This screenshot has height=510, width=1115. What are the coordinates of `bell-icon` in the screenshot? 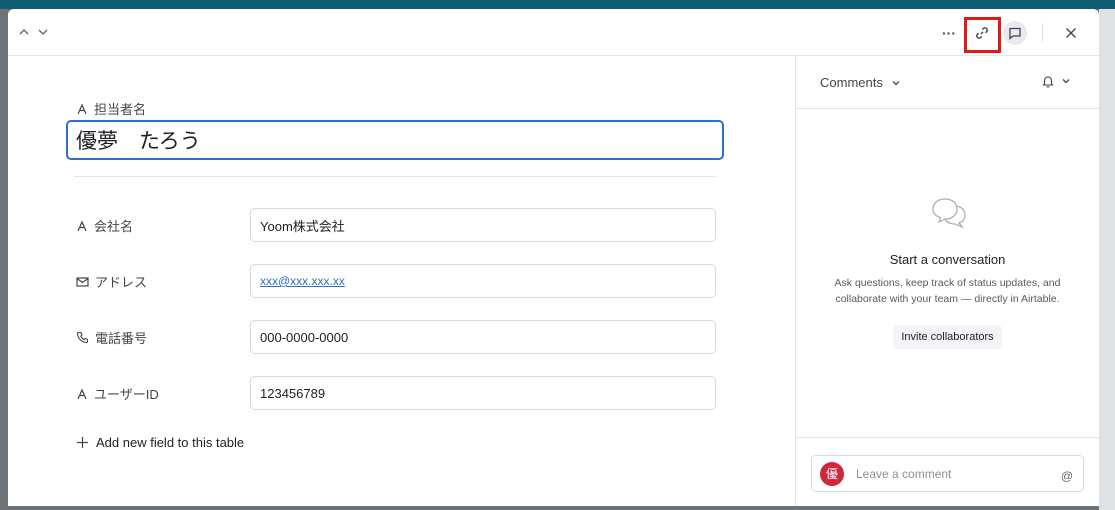 It's located at (1048, 82).